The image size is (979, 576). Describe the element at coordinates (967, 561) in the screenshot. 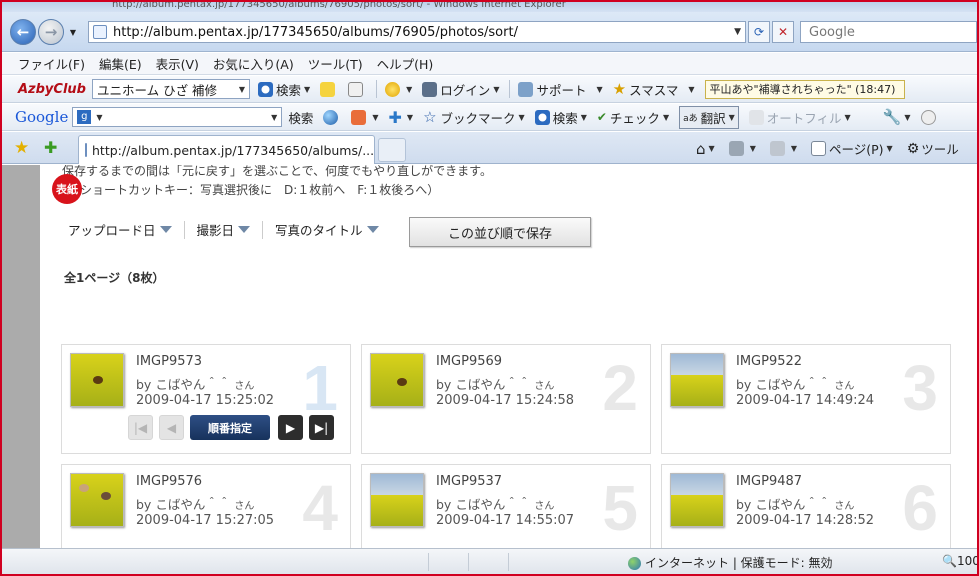

I see `zoom-level: 100` at that location.